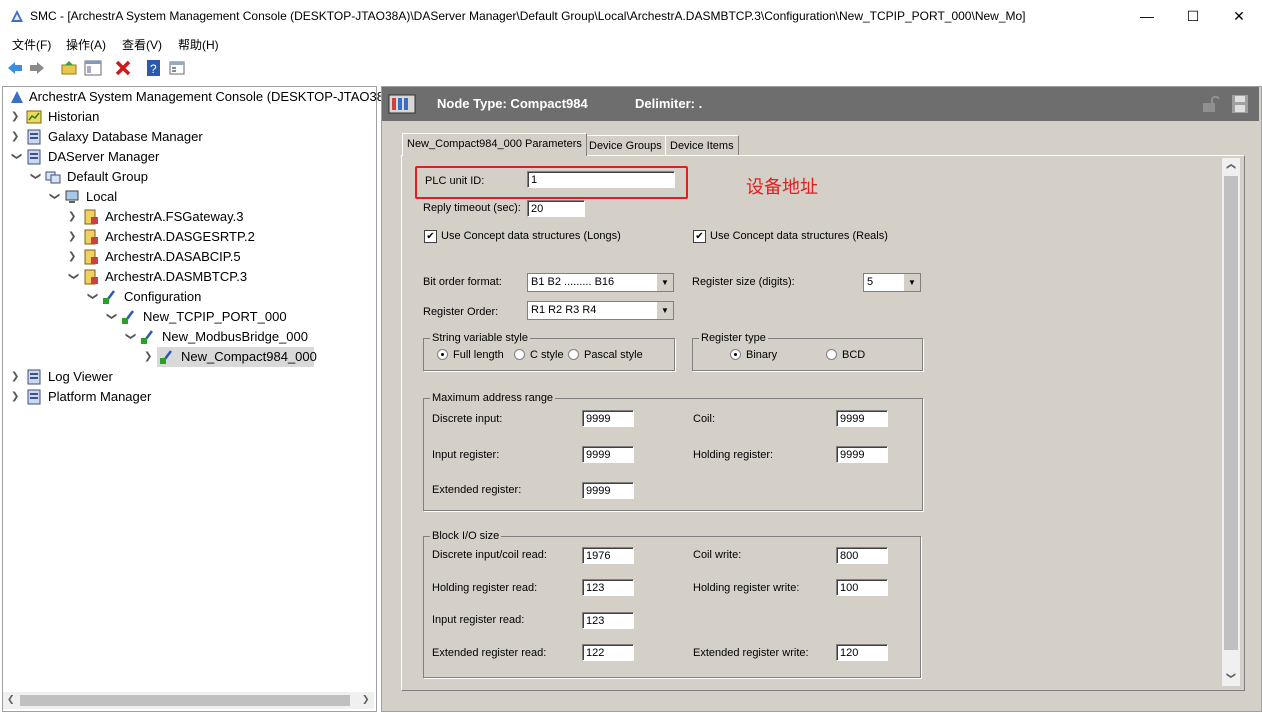  Describe the element at coordinates (625, 145) in the screenshot. I see `tab-device-groups: Device Groups` at that location.